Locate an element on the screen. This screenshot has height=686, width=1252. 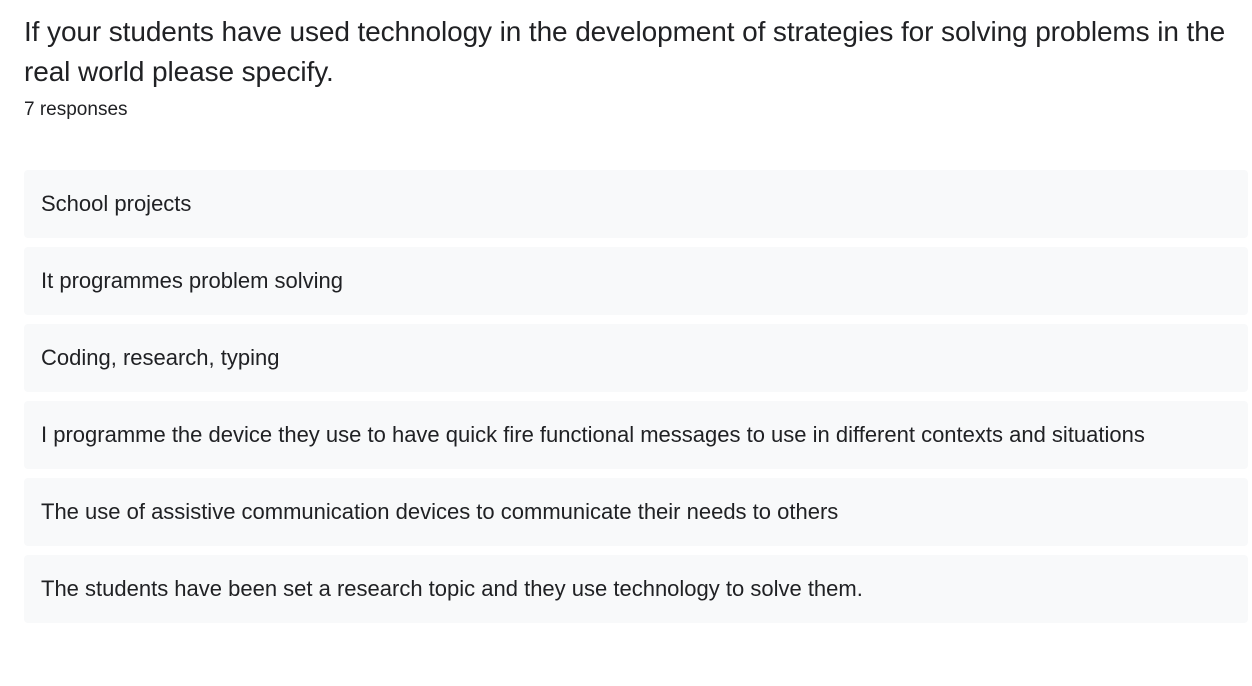
response-item: It programmes problem solving is located at coordinates (636, 281).